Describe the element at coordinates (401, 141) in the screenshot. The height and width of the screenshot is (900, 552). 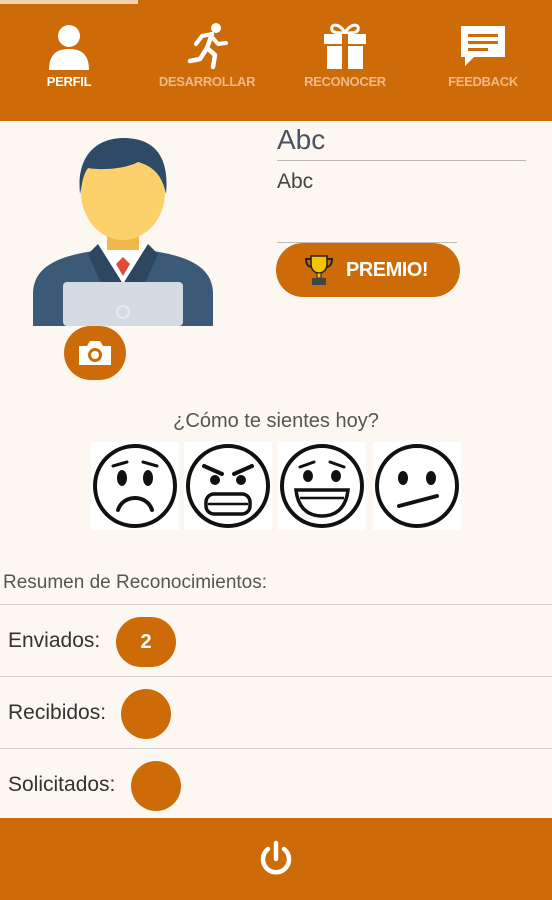
I see `name-field: Abc` at that location.